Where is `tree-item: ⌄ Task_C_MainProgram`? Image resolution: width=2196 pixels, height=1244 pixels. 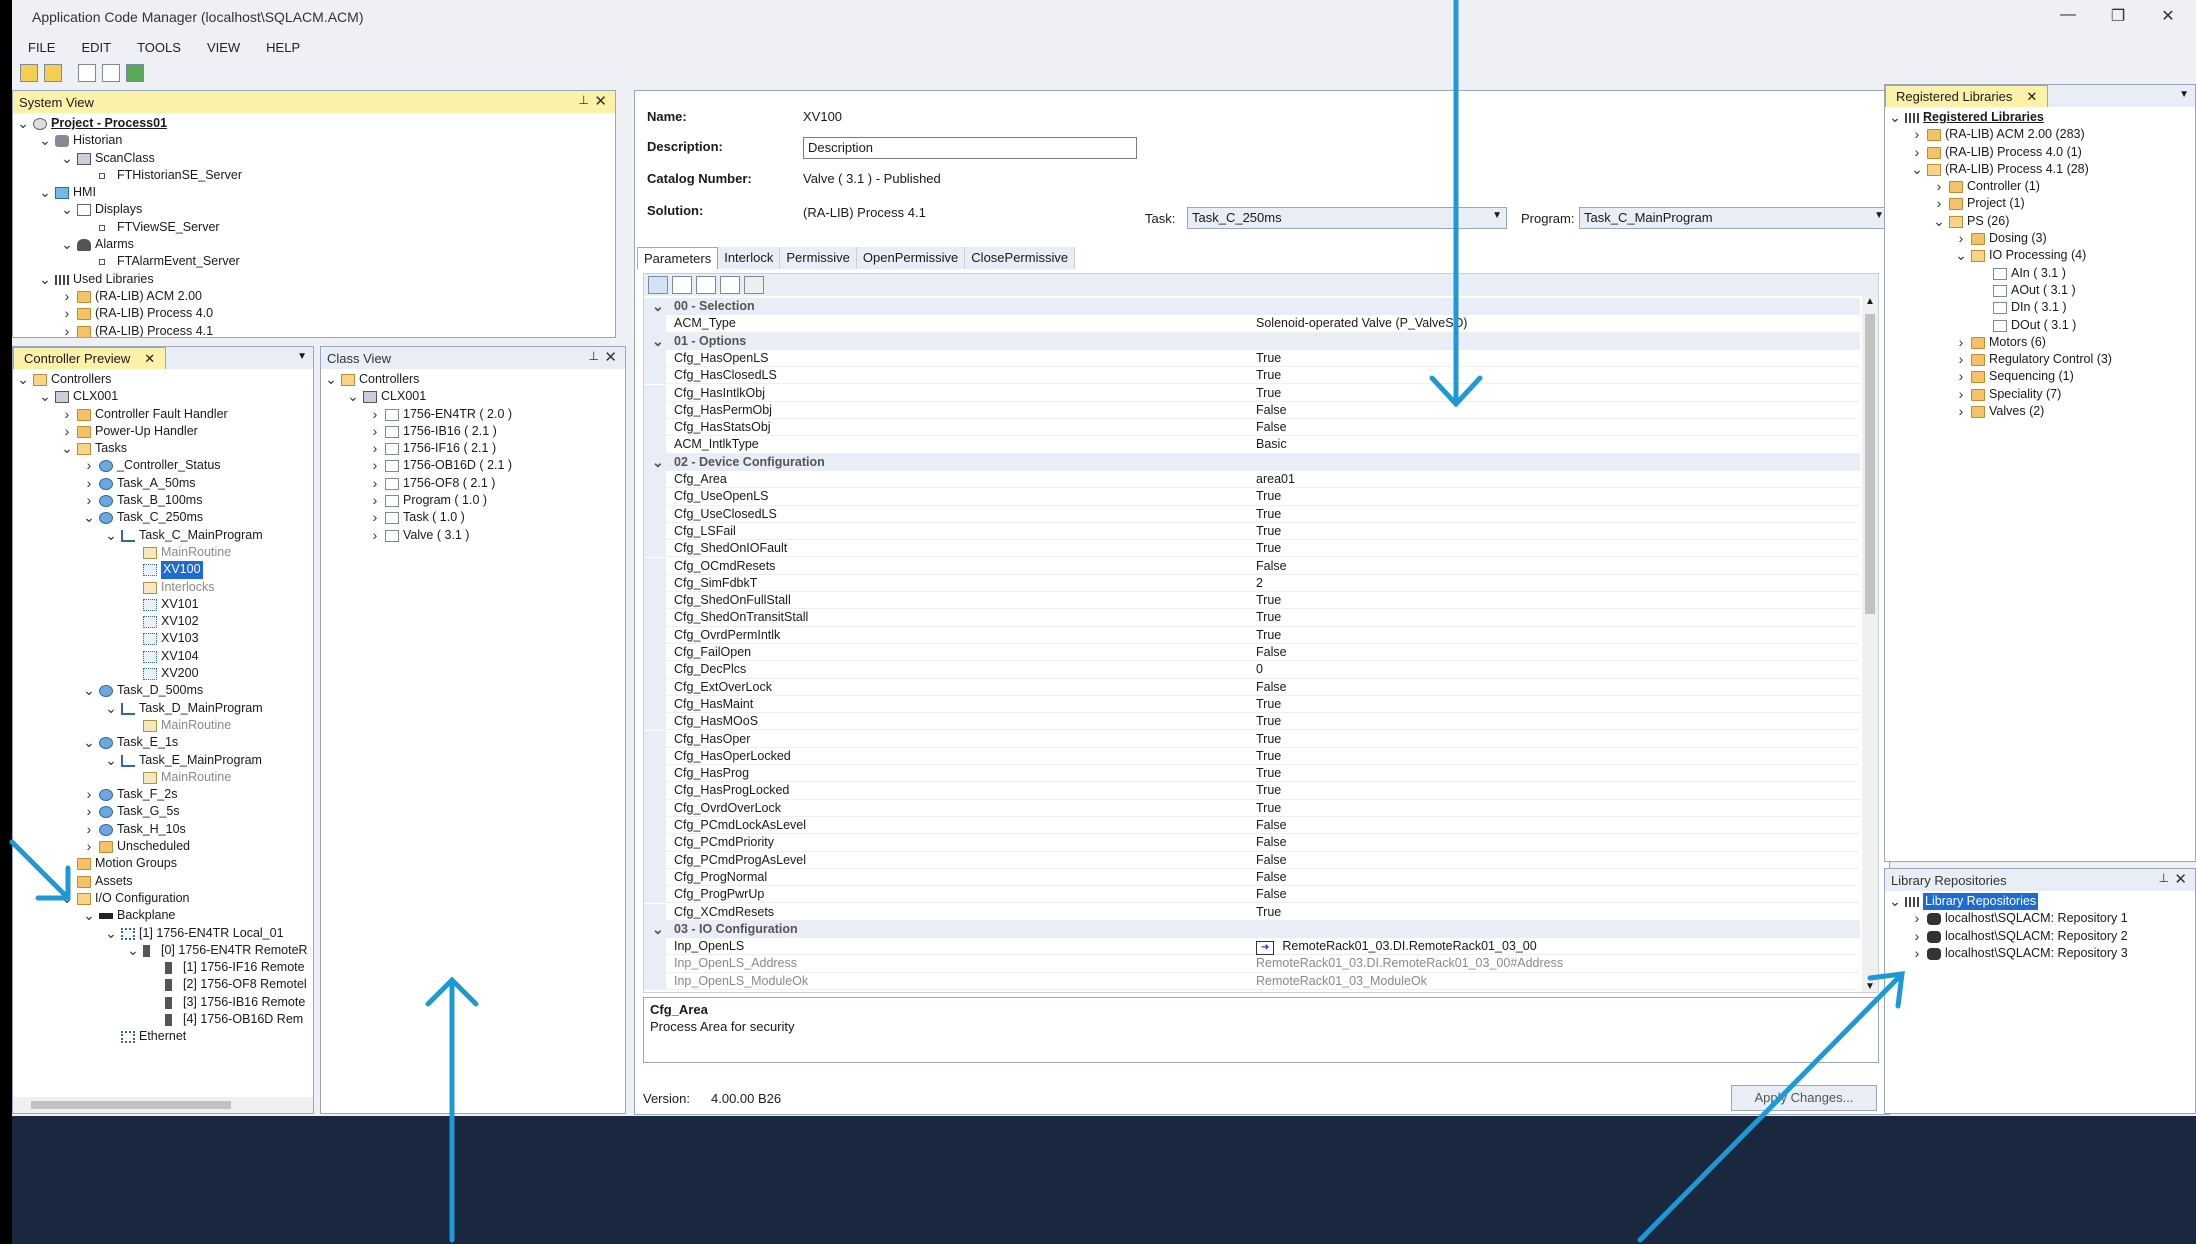 tree-item: ⌄ Task_C_MainProgram is located at coordinates (163, 535).